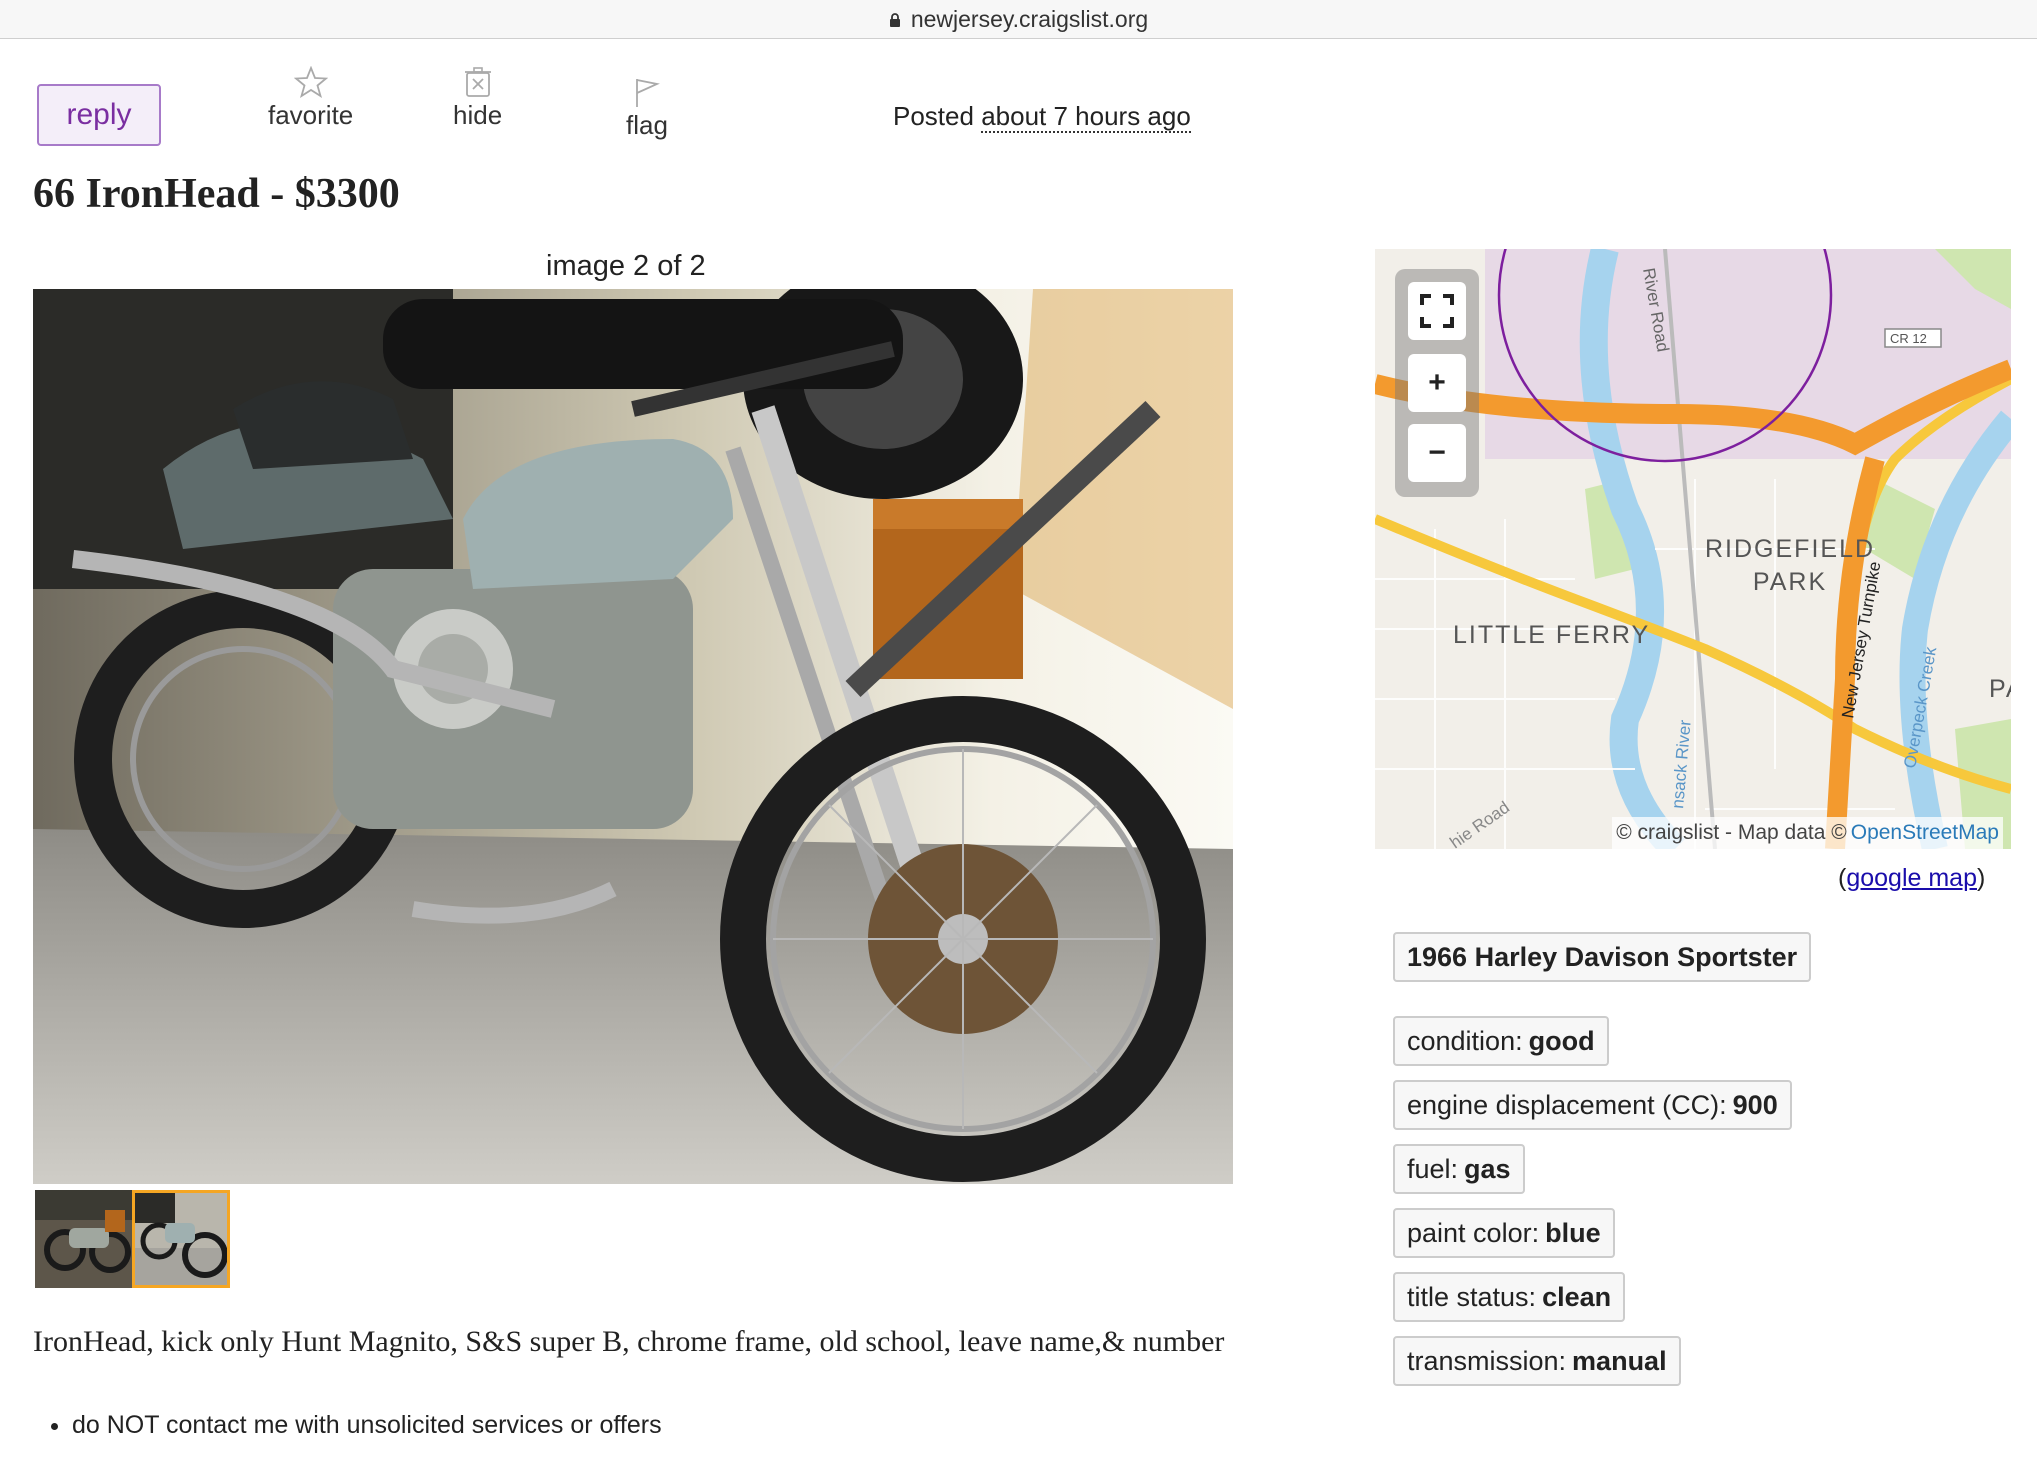 This screenshot has width=2037, height=1460. What do you see at coordinates (1592, 1105) in the screenshot?
I see `attr-engine-displacement: engine displacement (CC): 900` at bounding box center [1592, 1105].